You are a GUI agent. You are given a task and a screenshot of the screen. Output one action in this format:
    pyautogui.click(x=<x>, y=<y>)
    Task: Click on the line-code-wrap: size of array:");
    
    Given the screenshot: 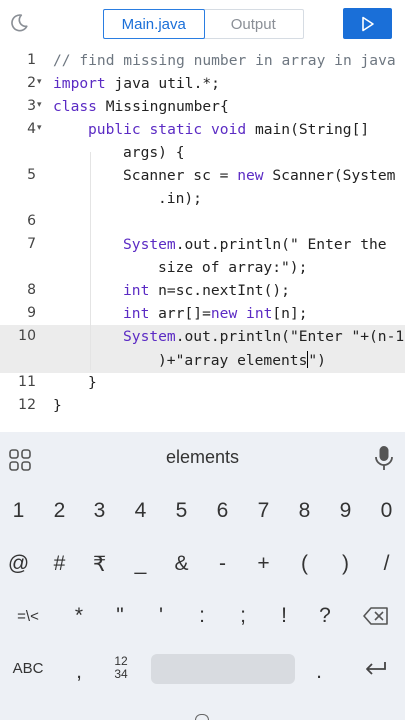 What is the action you would take?
    pyautogui.click(x=233, y=267)
    